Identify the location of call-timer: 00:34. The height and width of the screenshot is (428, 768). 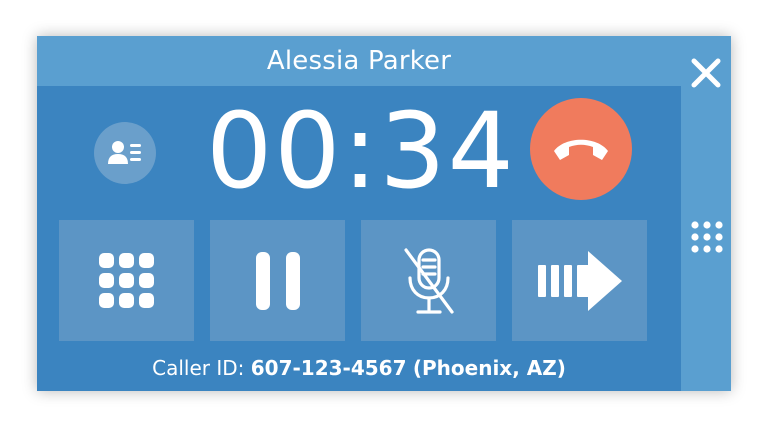
(361, 151).